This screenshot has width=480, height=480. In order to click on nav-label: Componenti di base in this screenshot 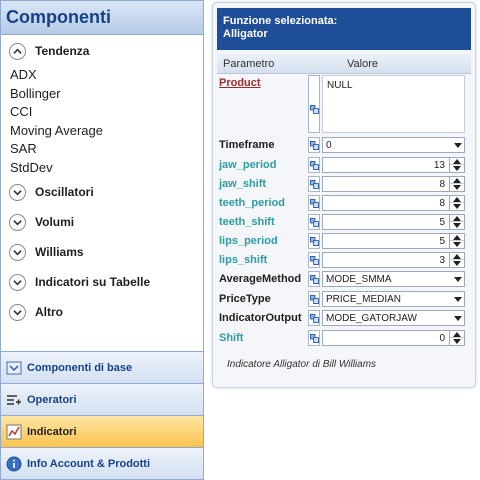, I will do `click(80, 367)`.